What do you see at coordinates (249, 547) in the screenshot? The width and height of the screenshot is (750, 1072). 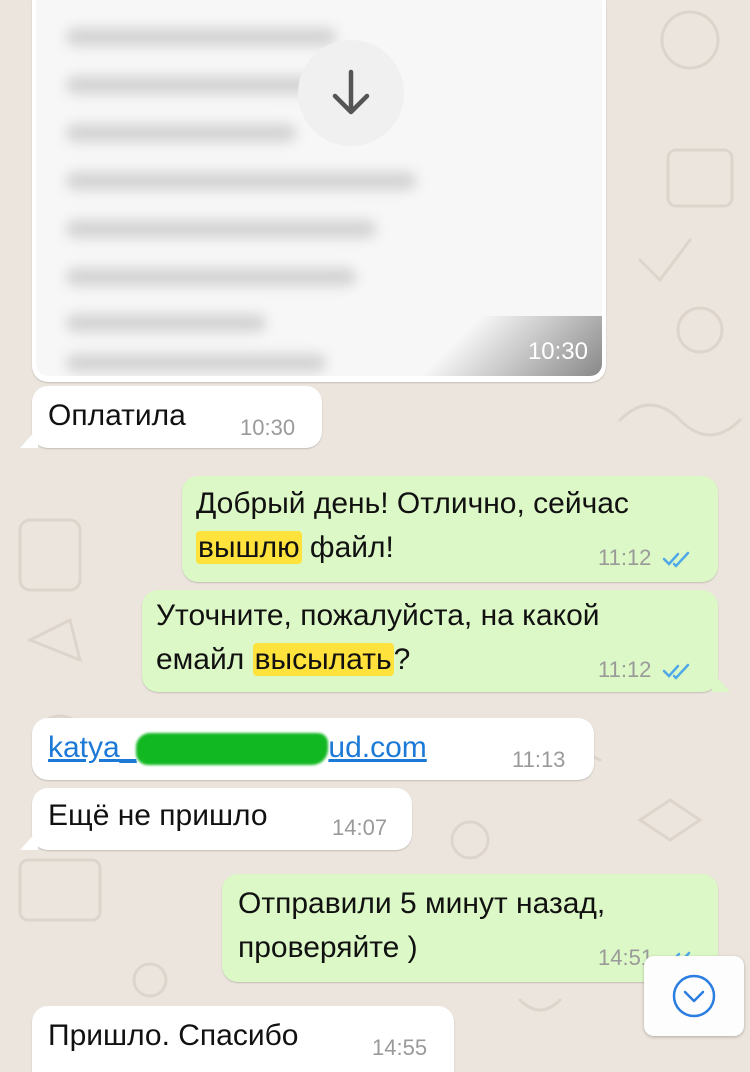 I see `highlighted-word: вышлю` at bounding box center [249, 547].